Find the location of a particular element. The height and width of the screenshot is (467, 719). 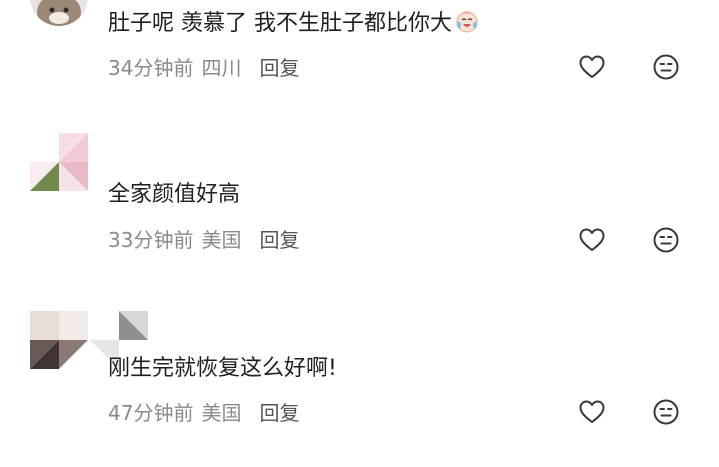

comment-time: 33分钟前 is located at coordinates (151, 240).